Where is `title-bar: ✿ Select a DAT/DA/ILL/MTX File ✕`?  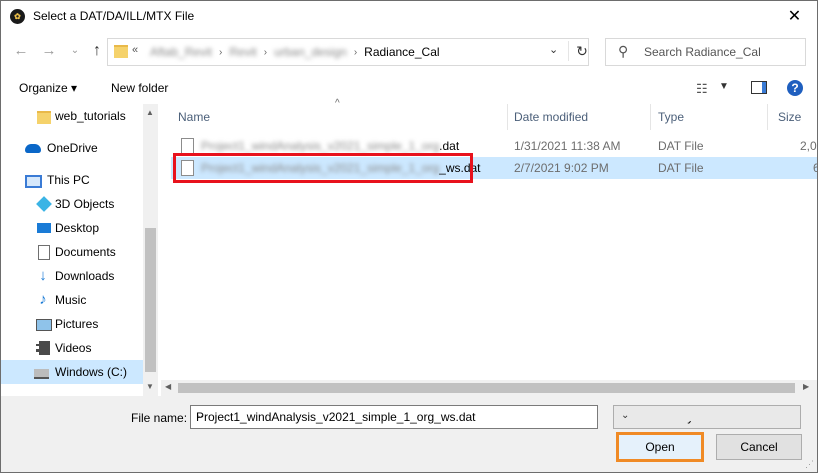 title-bar: ✿ Select a DAT/DA/ILL/MTX File ✕ is located at coordinates (409, 16).